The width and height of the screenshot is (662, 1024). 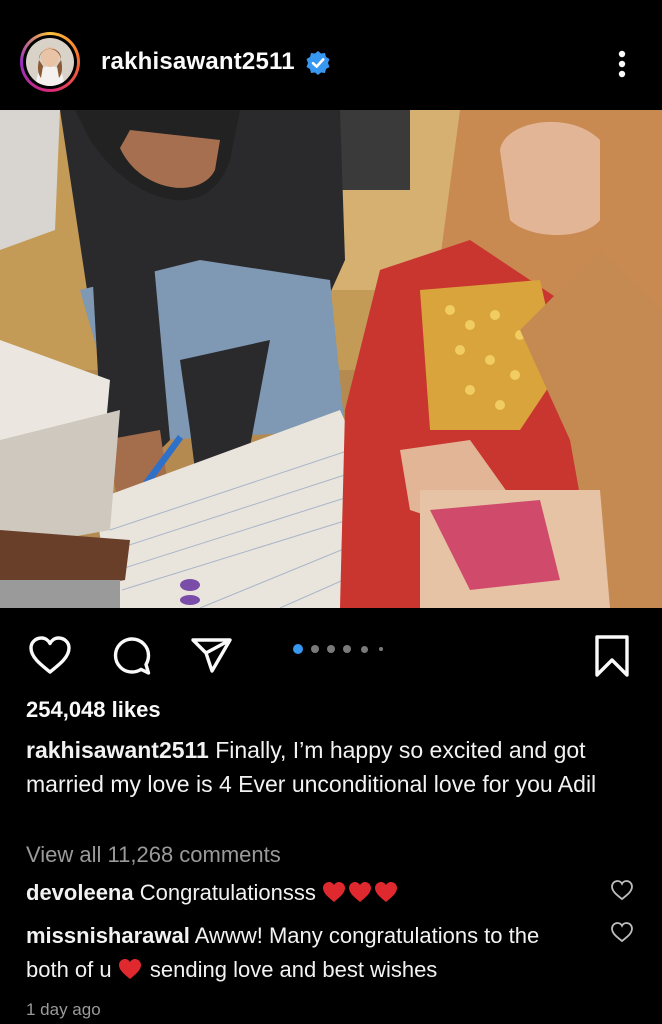 What do you see at coordinates (63, 1009) in the screenshot?
I see `post-timestamp: 1 day ago` at bounding box center [63, 1009].